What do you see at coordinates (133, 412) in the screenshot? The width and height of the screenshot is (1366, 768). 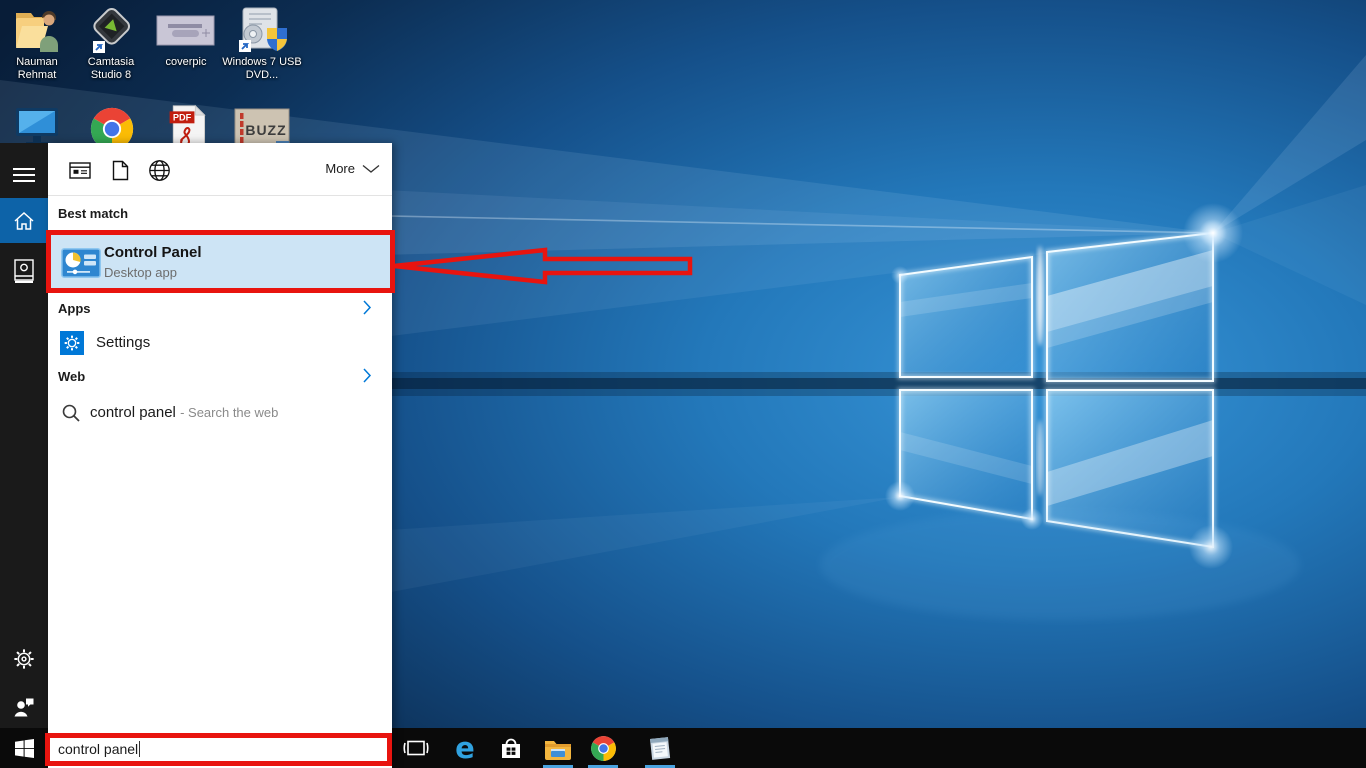 I see `web-suggestion-query: control panel` at bounding box center [133, 412].